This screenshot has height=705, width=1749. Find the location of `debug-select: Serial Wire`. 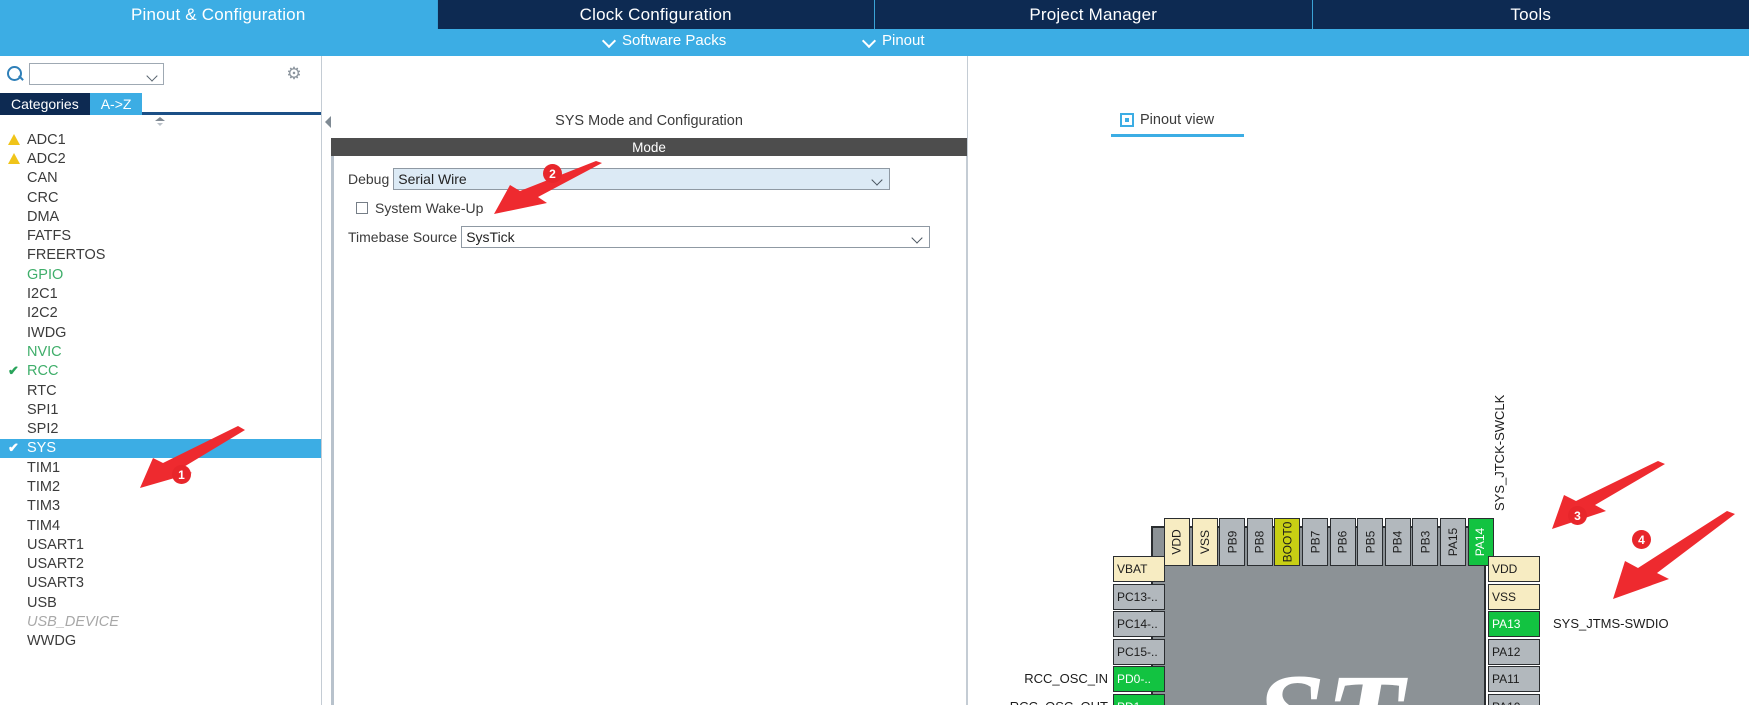

debug-select: Serial Wire is located at coordinates (642, 179).